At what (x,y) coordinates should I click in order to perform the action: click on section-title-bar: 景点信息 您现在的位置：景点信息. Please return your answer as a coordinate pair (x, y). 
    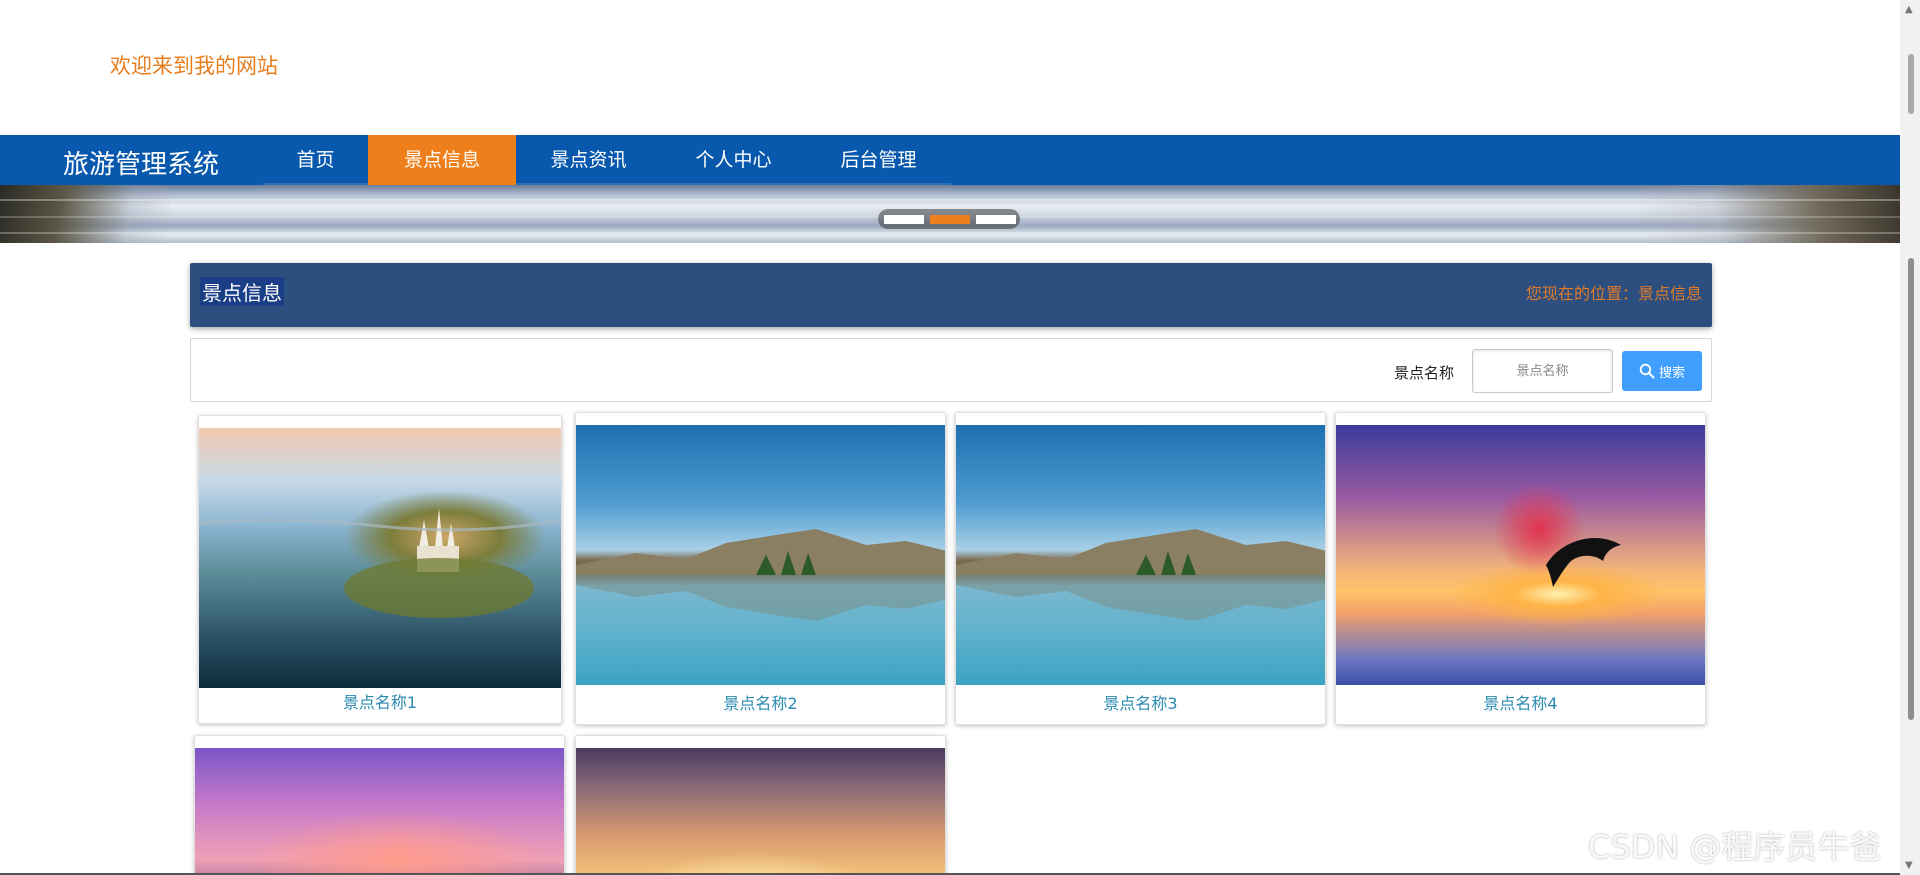
    Looking at the image, I should click on (951, 295).